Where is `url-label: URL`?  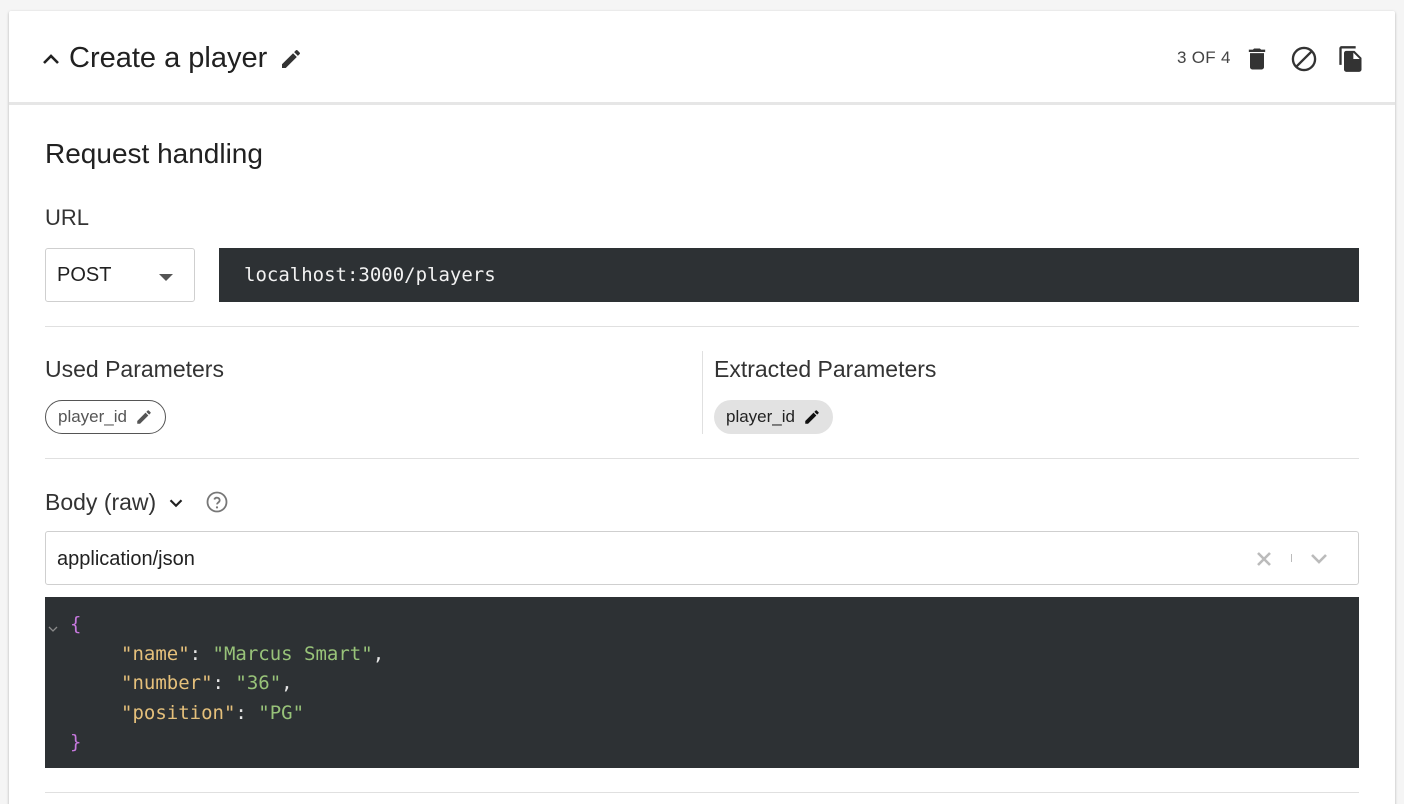
url-label: URL is located at coordinates (67, 217).